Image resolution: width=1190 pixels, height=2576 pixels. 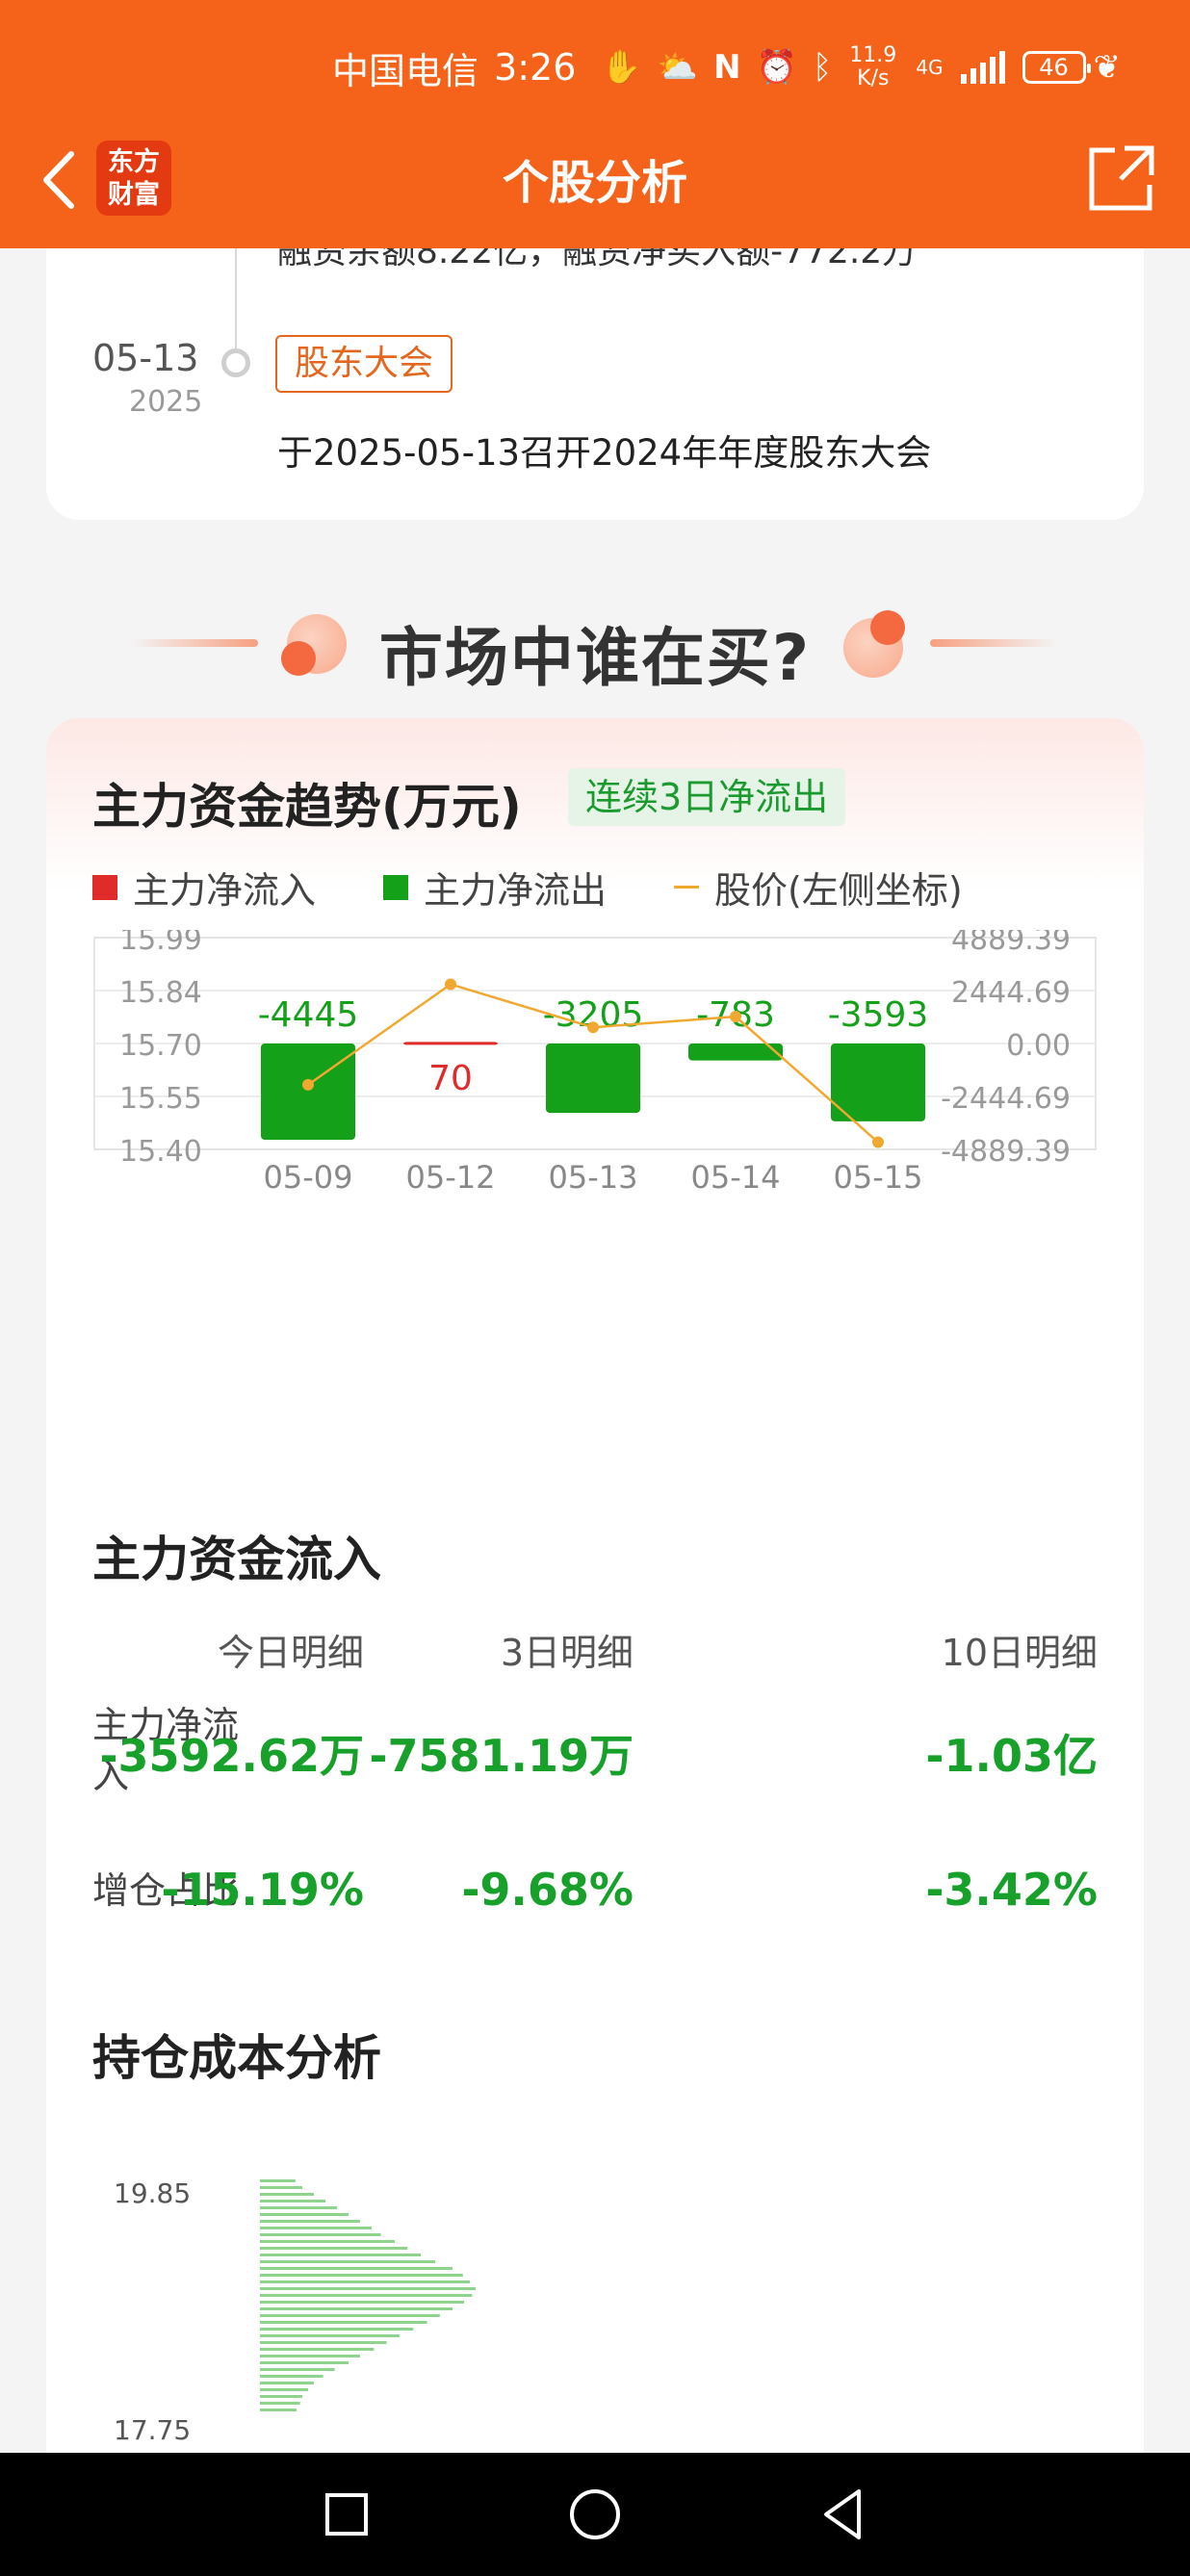 I want to click on legend-inflow-label: 主力净流入, so click(x=225, y=891).